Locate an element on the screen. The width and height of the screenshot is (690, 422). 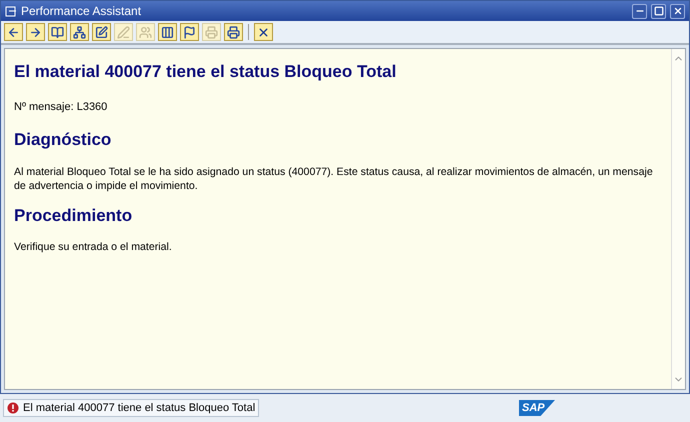
maximize-button is located at coordinates (658, 11).